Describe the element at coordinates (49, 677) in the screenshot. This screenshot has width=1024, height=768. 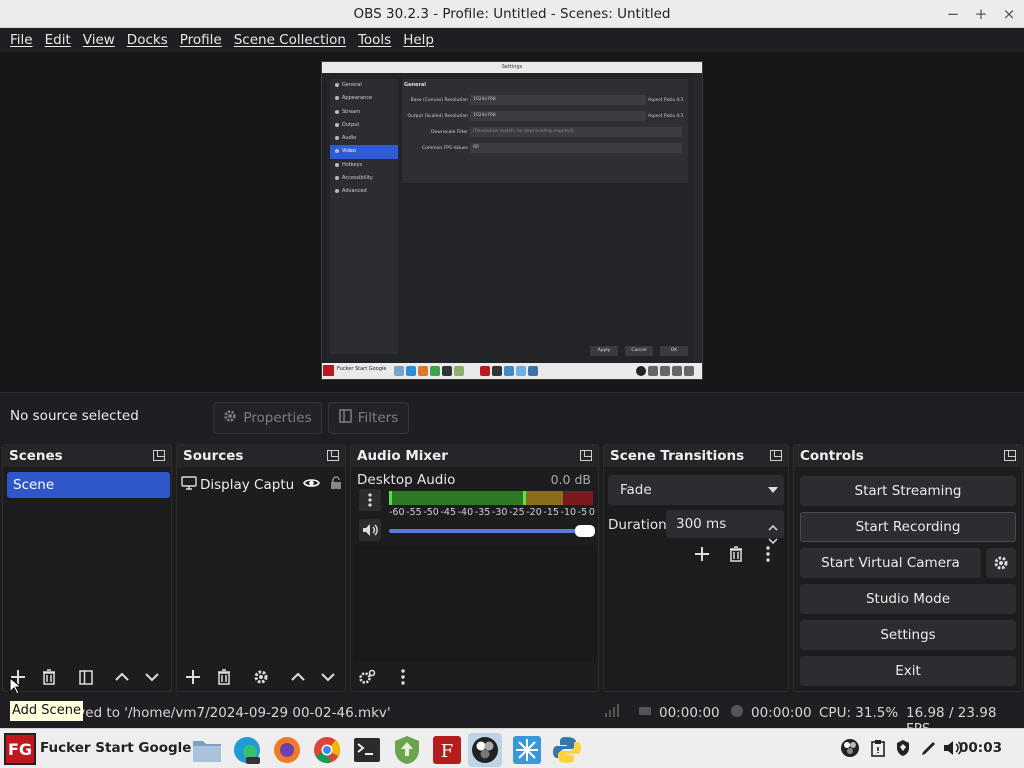
I see `remove-scene-button` at that location.